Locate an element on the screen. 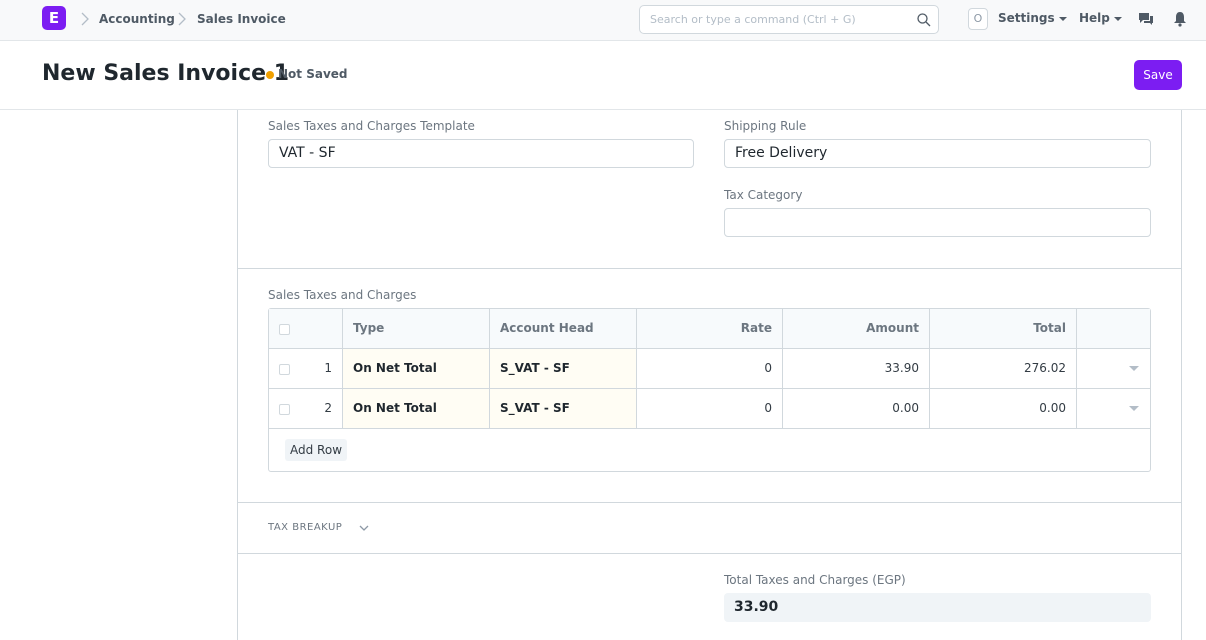 The image size is (1206, 640). bell-icon is located at coordinates (1180, 19).